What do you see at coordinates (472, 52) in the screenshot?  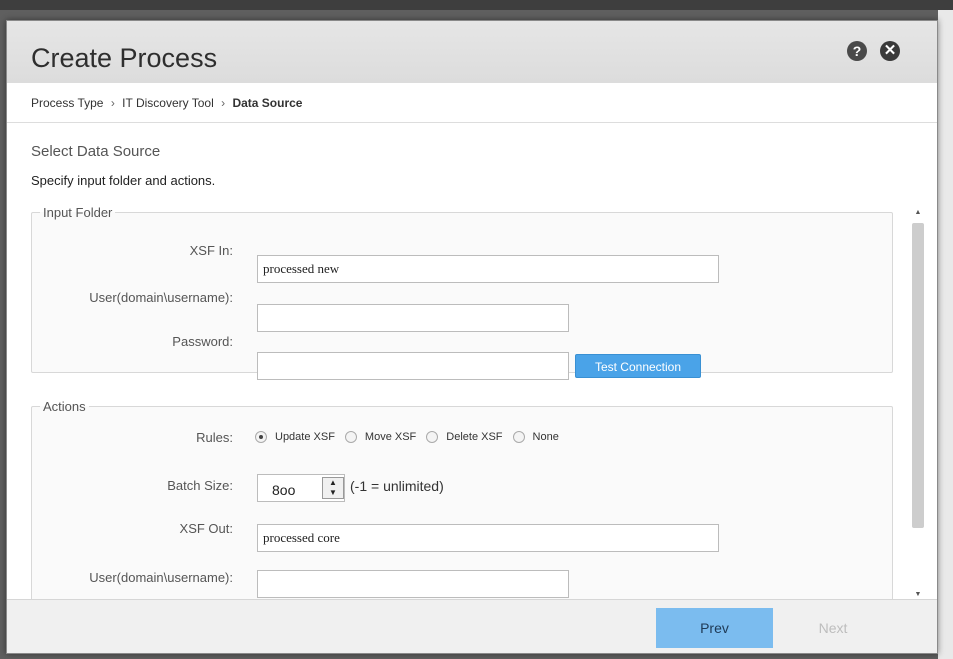 I see `dialog-header: Create Process ? ✕` at bounding box center [472, 52].